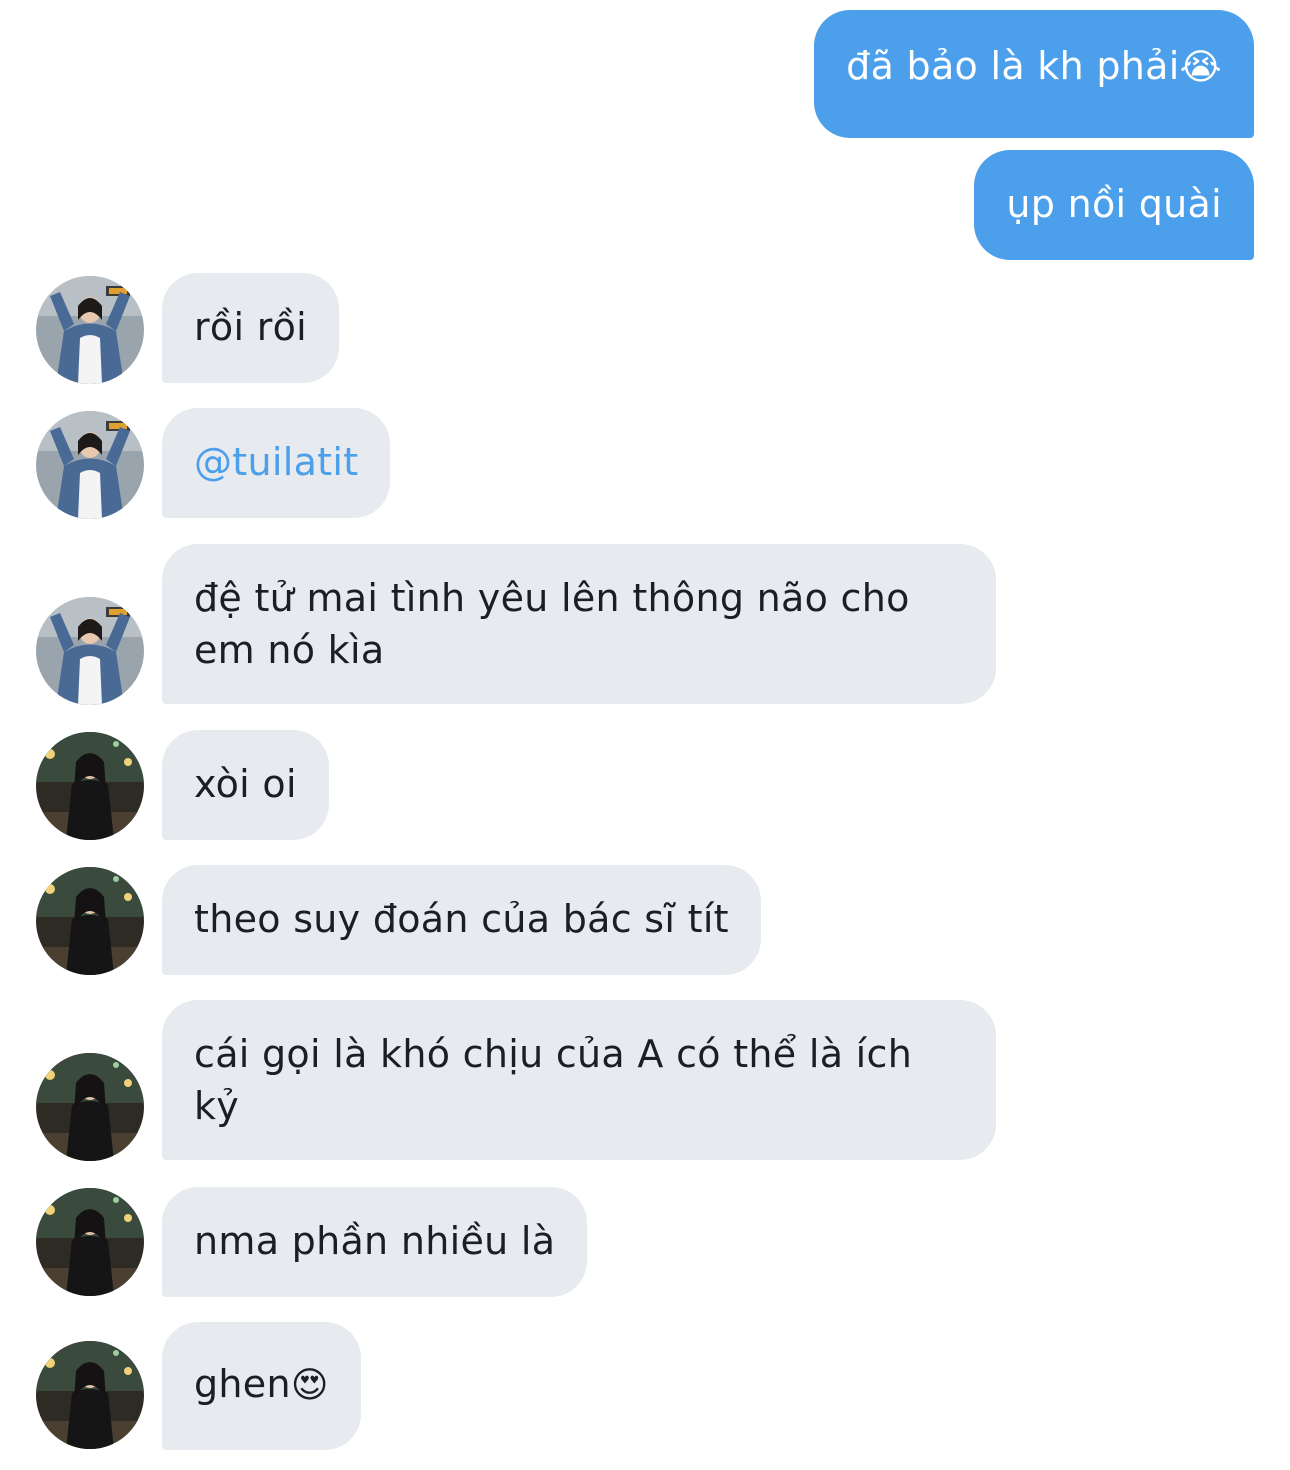  I want to click on outgoing-message: đã bảo là kh phải😭, so click(1034, 74).